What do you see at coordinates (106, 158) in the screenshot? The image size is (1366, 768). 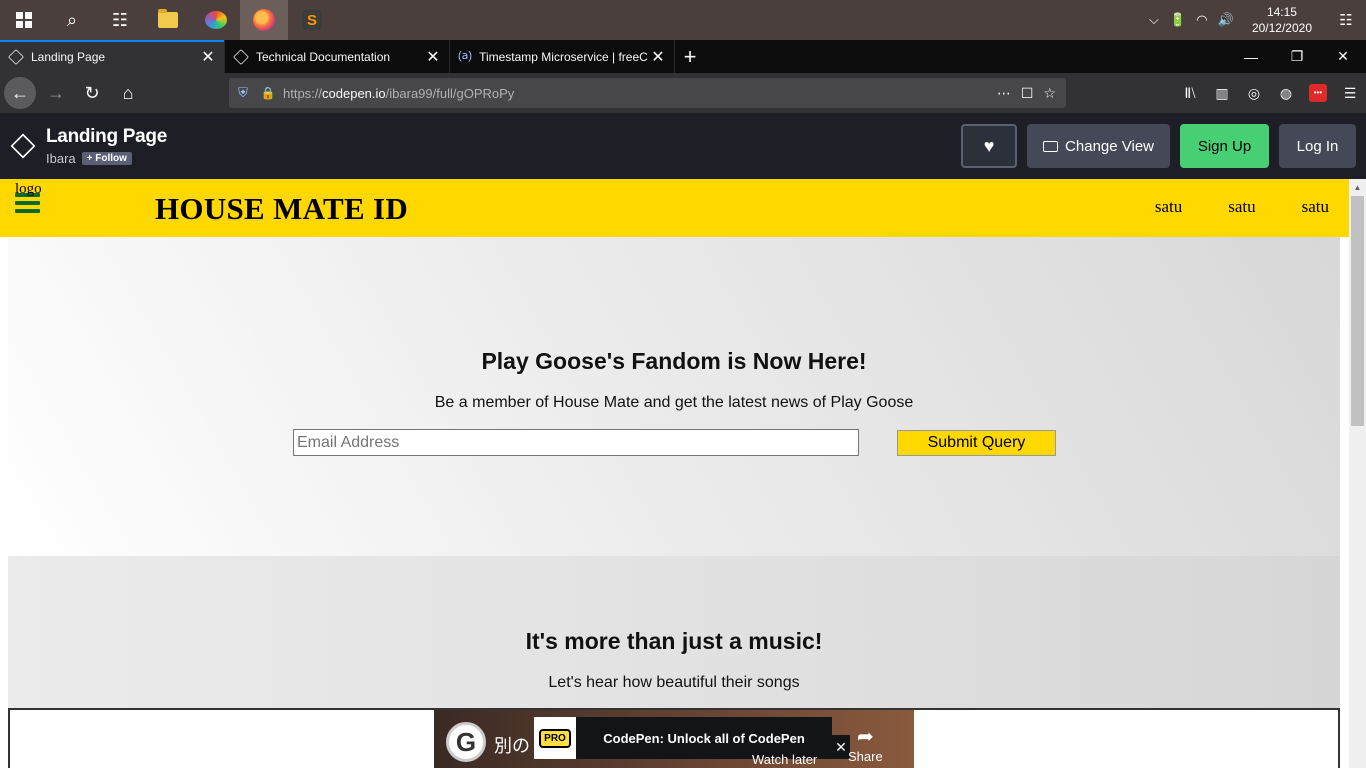 I see `follow-button: + Follow` at bounding box center [106, 158].